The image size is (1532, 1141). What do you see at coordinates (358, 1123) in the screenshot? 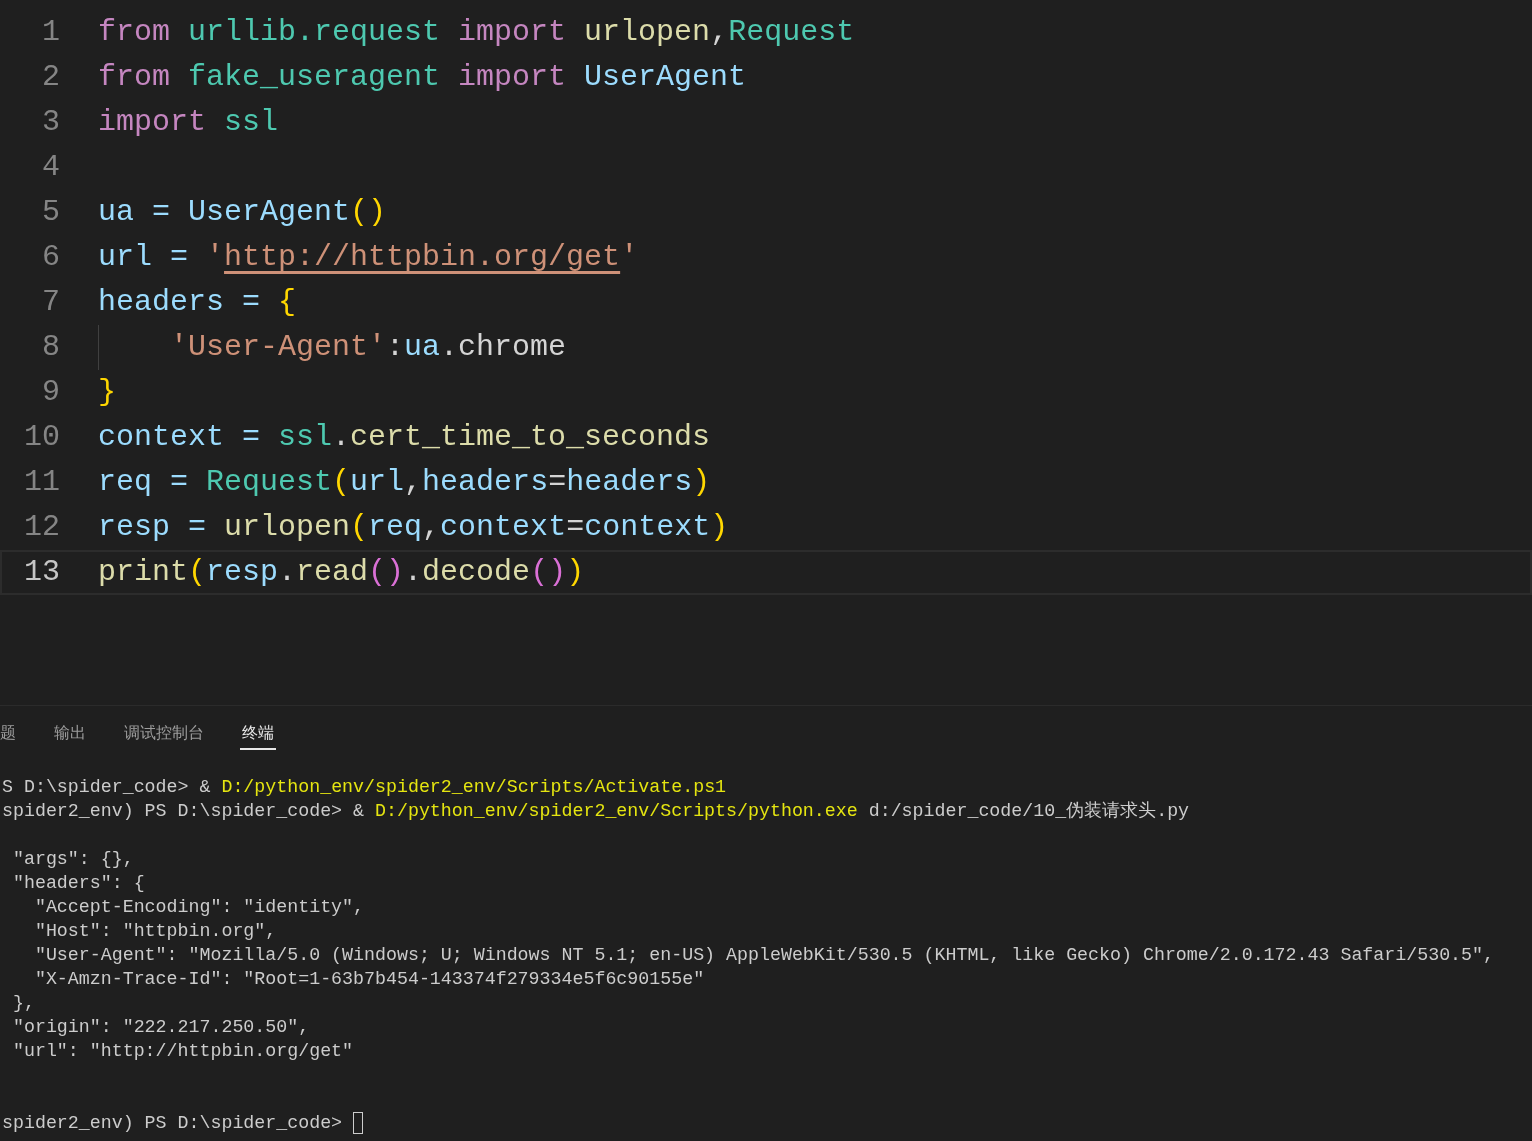
I see `text-cursor` at bounding box center [358, 1123].